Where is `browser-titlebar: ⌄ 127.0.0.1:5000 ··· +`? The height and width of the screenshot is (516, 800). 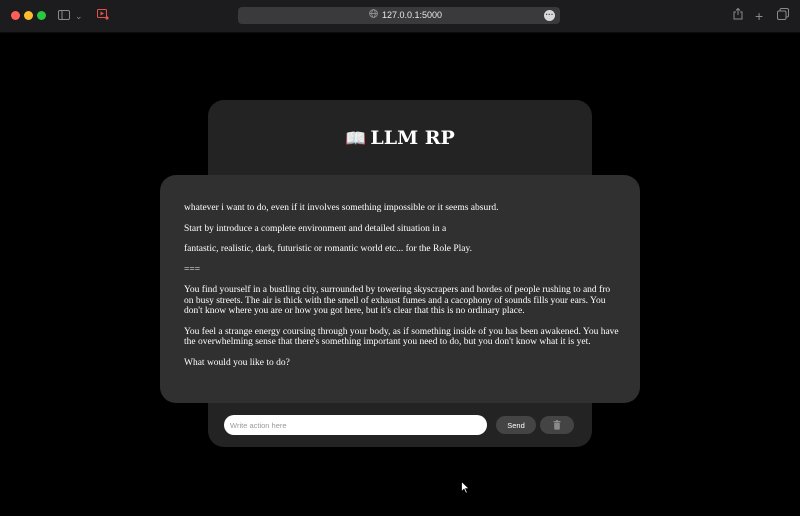 browser-titlebar: ⌄ 127.0.0.1:5000 ··· + is located at coordinates (400, 16).